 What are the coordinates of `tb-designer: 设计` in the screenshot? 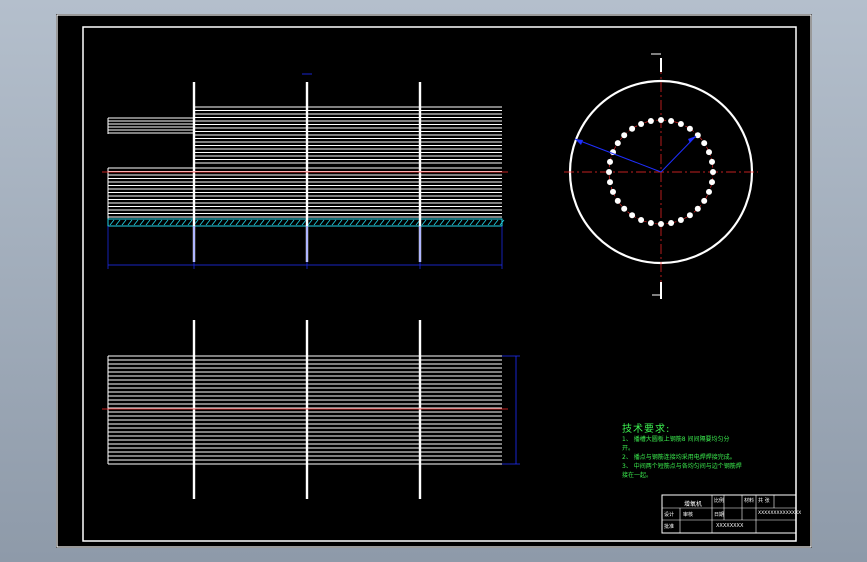 It's located at (669, 515).